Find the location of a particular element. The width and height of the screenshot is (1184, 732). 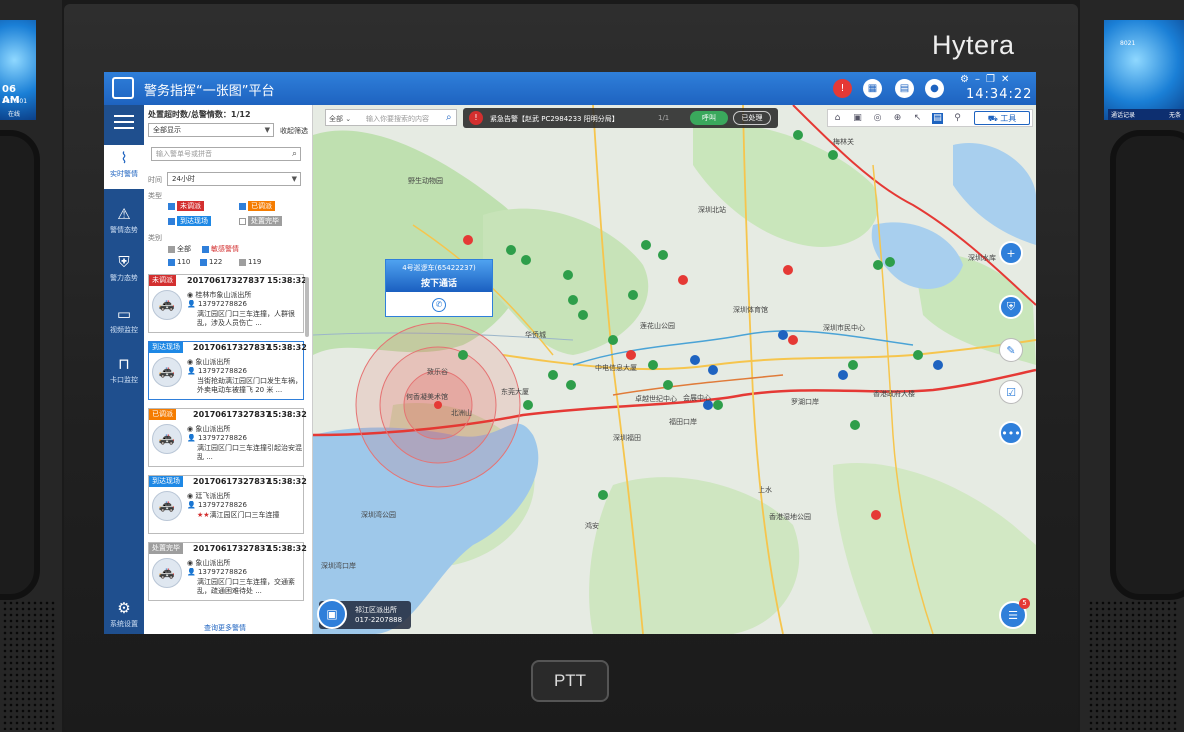

tools-button: ⛟ 工具 is located at coordinates (1002, 118).